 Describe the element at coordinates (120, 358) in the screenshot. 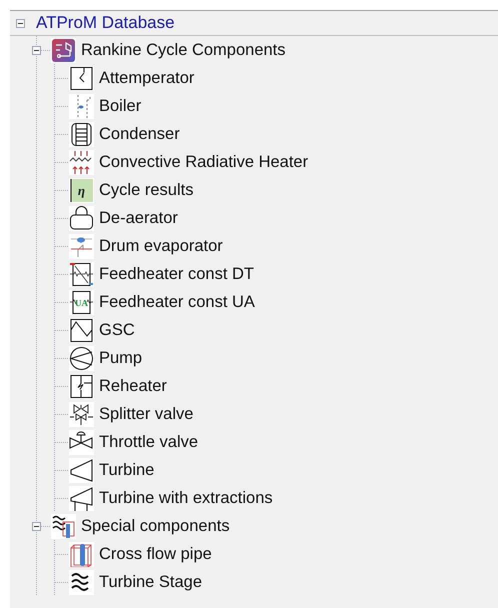

I see `tree-item: Pump` at that location.